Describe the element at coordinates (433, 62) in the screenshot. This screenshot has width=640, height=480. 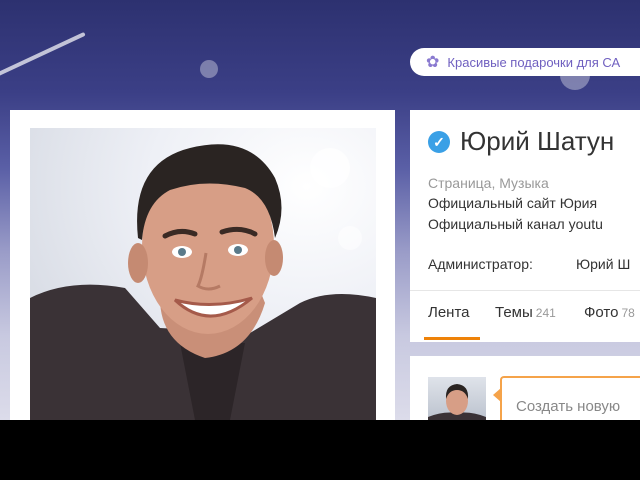
I see `gear-icon: ✿` at that location.